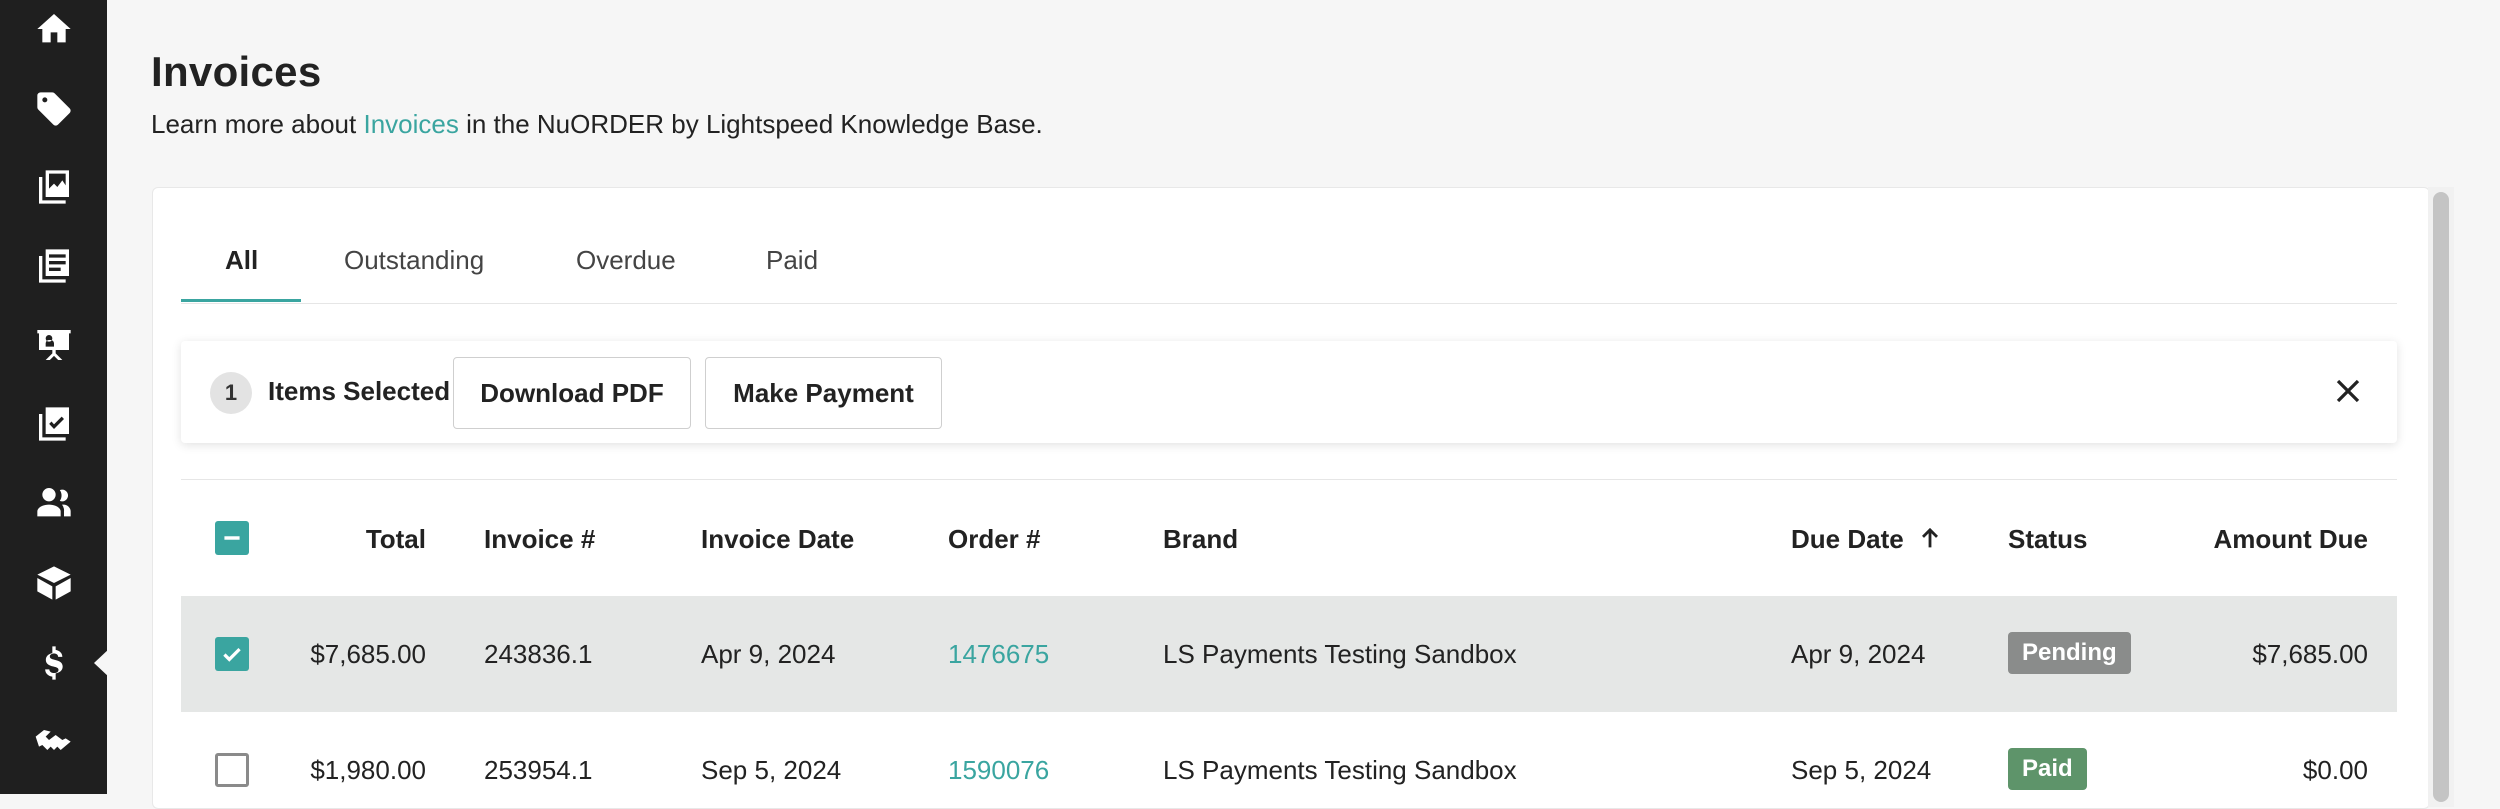 The width and height of the screenshot is (2500, 809). What do you see at coordinates (359, 391) in the screenshot?
I see `items-selected-label: Items Selected` at bounding box center [359, 391].